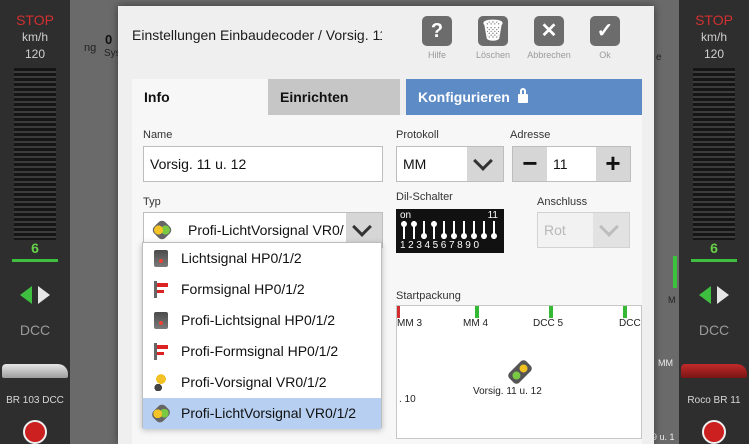 The width and height of the screenshot is (749, 444). I want to click on layout-label: MM, so click(665, 363).